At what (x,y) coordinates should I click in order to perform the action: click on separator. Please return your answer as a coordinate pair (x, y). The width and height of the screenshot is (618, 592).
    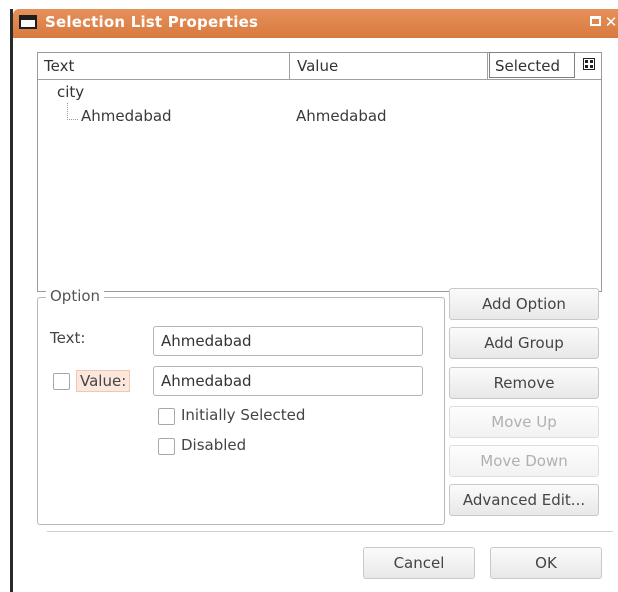
    Looking at the image, I should click on (330, 531).